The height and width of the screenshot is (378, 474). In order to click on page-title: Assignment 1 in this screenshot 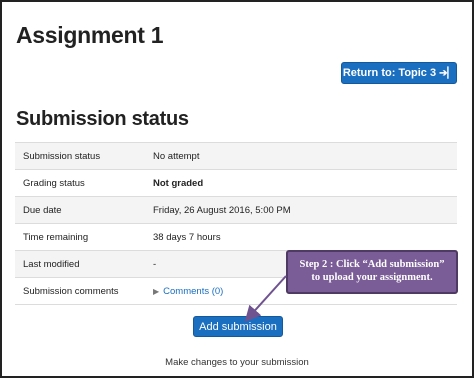, I will do `click(90, 35)`.